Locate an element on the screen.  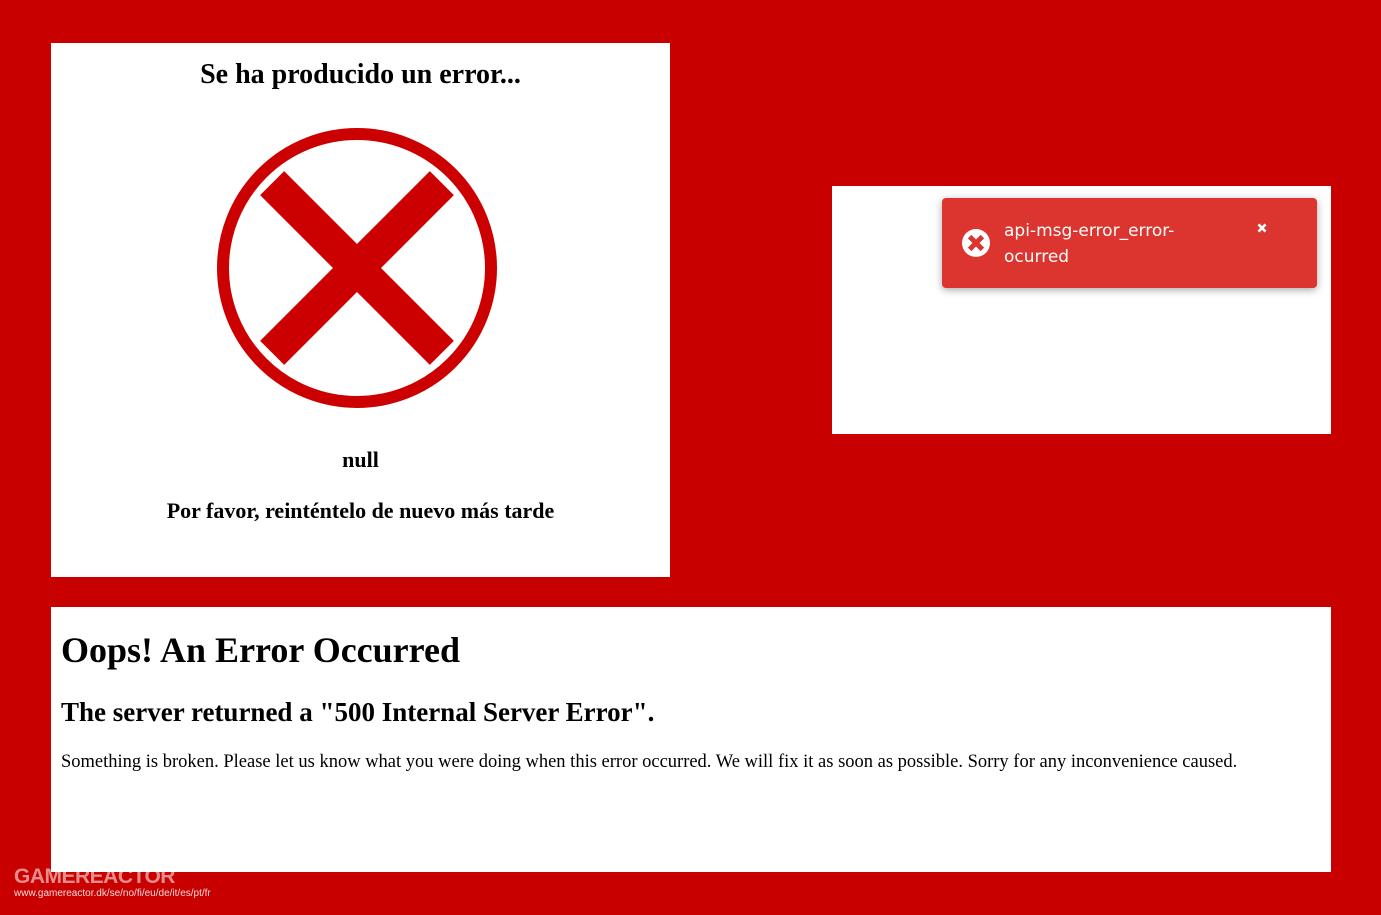
close-icon is located at coordinates (1262, 228).